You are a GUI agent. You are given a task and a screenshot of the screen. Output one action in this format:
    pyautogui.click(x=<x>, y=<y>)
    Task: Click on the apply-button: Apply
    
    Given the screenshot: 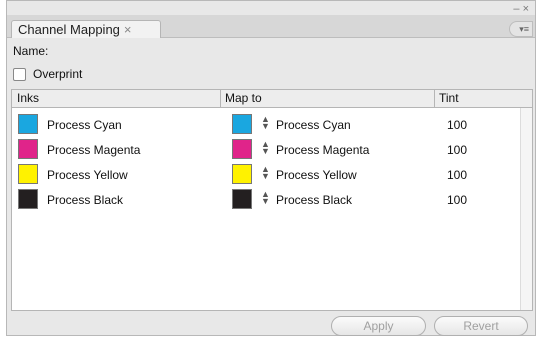 What is the action you would take?
    pyautogui.click(x=378, y=326)
    